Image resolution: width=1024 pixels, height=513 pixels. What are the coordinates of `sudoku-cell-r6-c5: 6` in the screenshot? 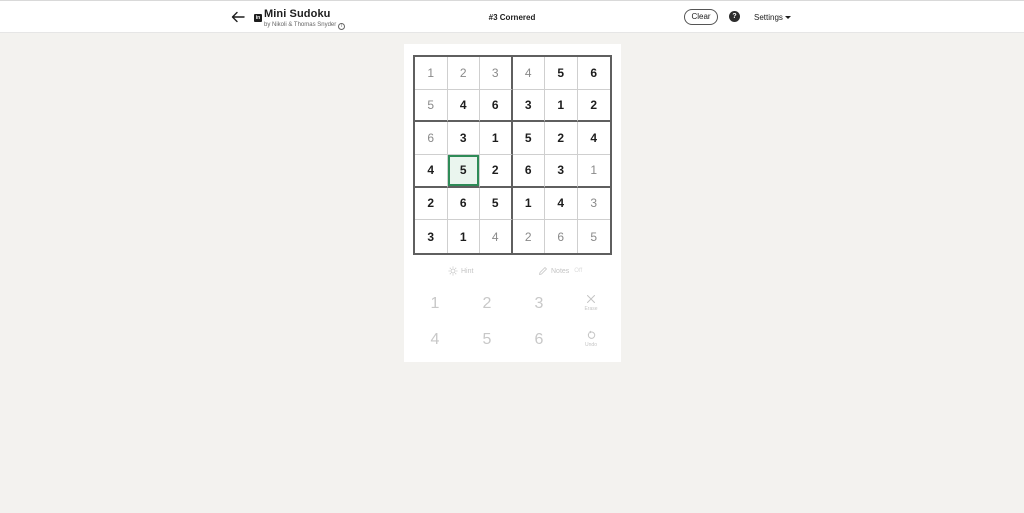 It's located at (561, 236).